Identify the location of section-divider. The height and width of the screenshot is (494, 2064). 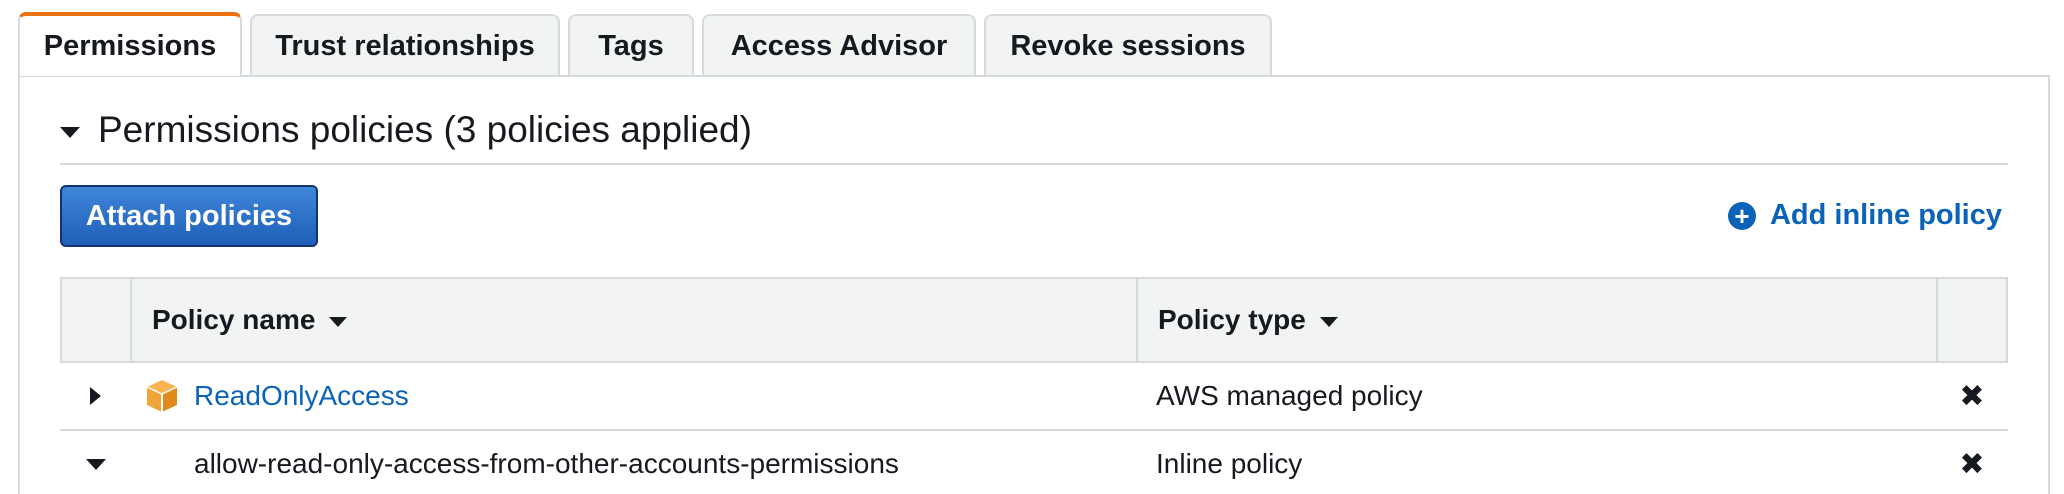
(1034, 164).